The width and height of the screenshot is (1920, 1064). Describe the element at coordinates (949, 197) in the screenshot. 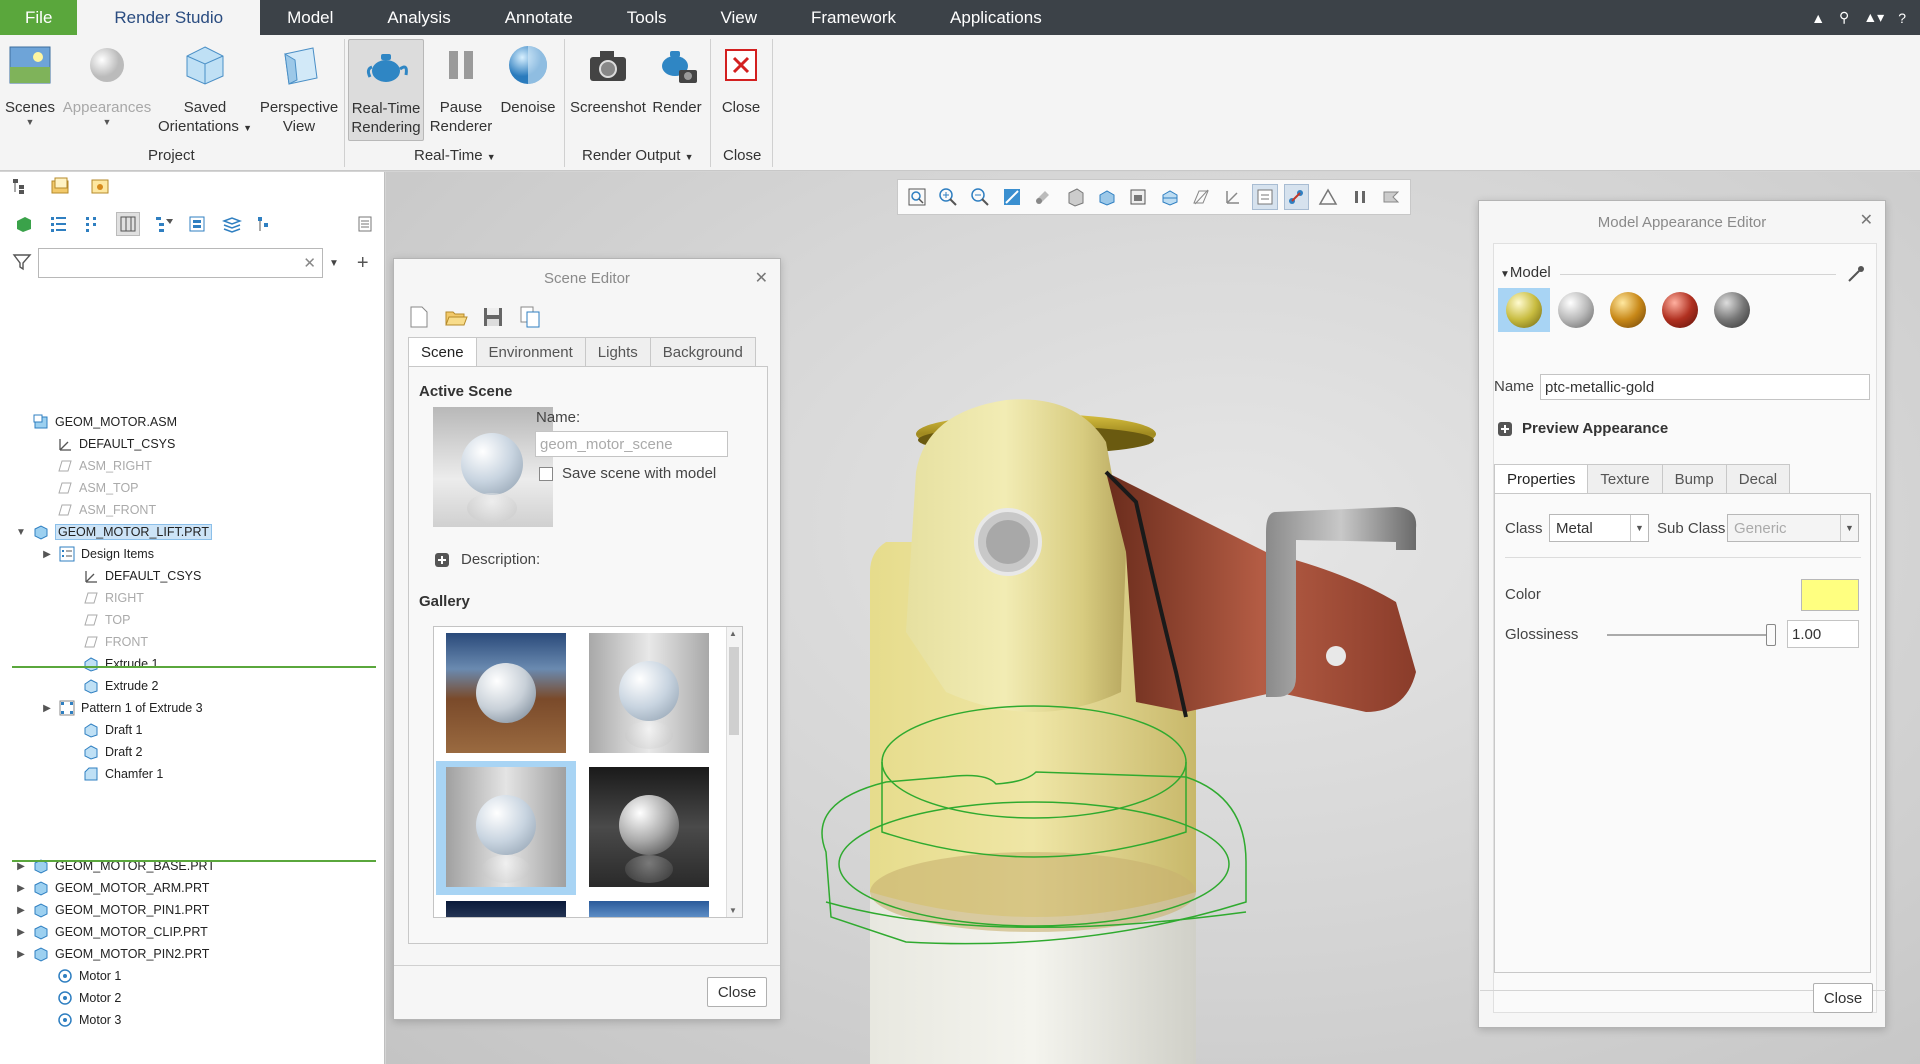

I see `zoom-in-icon` at that location.